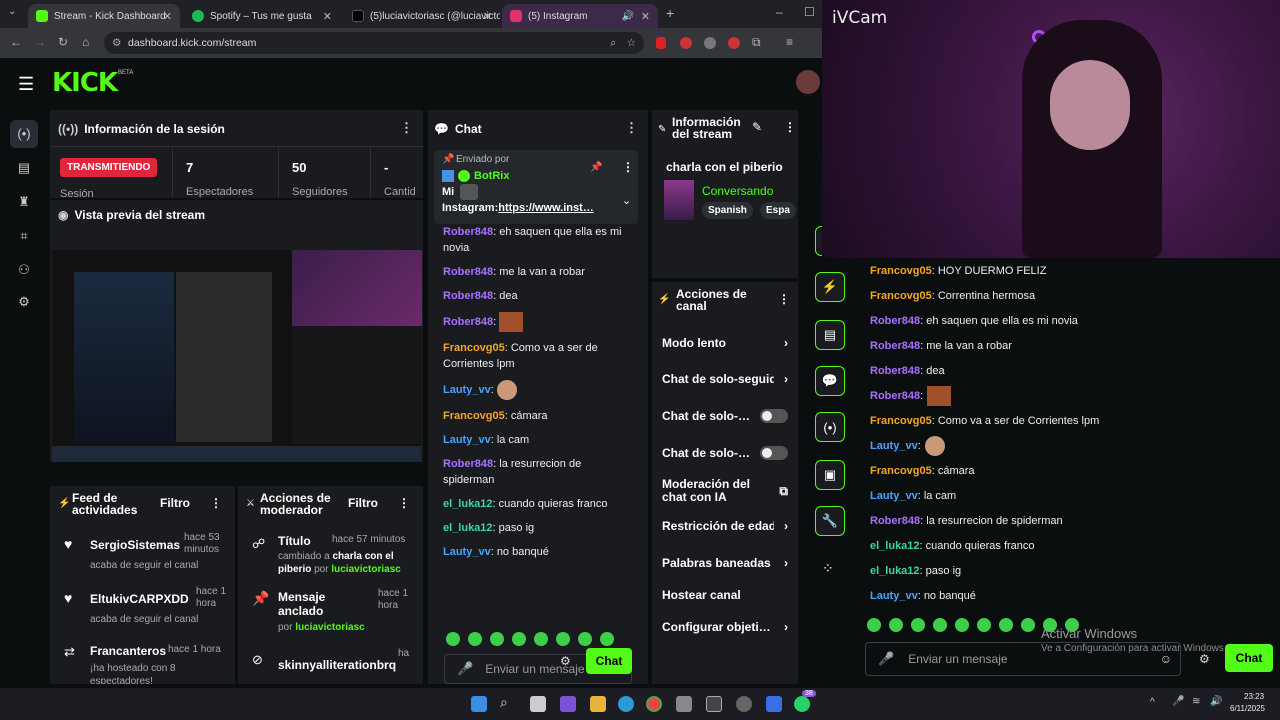 The image size is (1280, 720). What do you see at coordinates (714, 704) in the screenshot?
I see `app-icon` at bounding box center [714, 704].